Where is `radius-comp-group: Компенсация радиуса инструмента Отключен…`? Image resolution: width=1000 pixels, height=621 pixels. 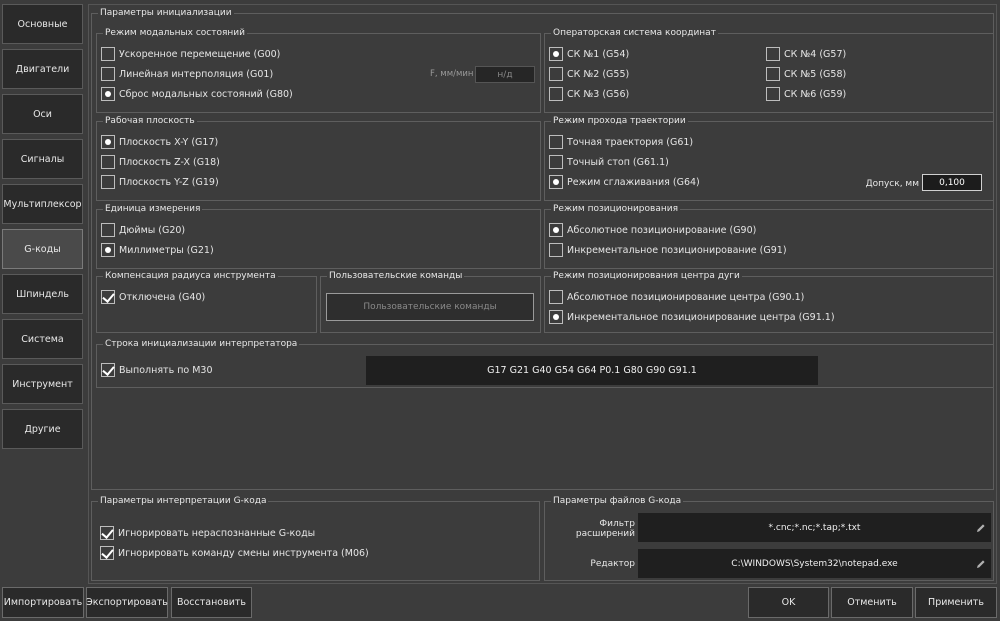 radius-comp-group: Компенсация радиуса инструмента Отключен… is located at coordinates (206, 302).